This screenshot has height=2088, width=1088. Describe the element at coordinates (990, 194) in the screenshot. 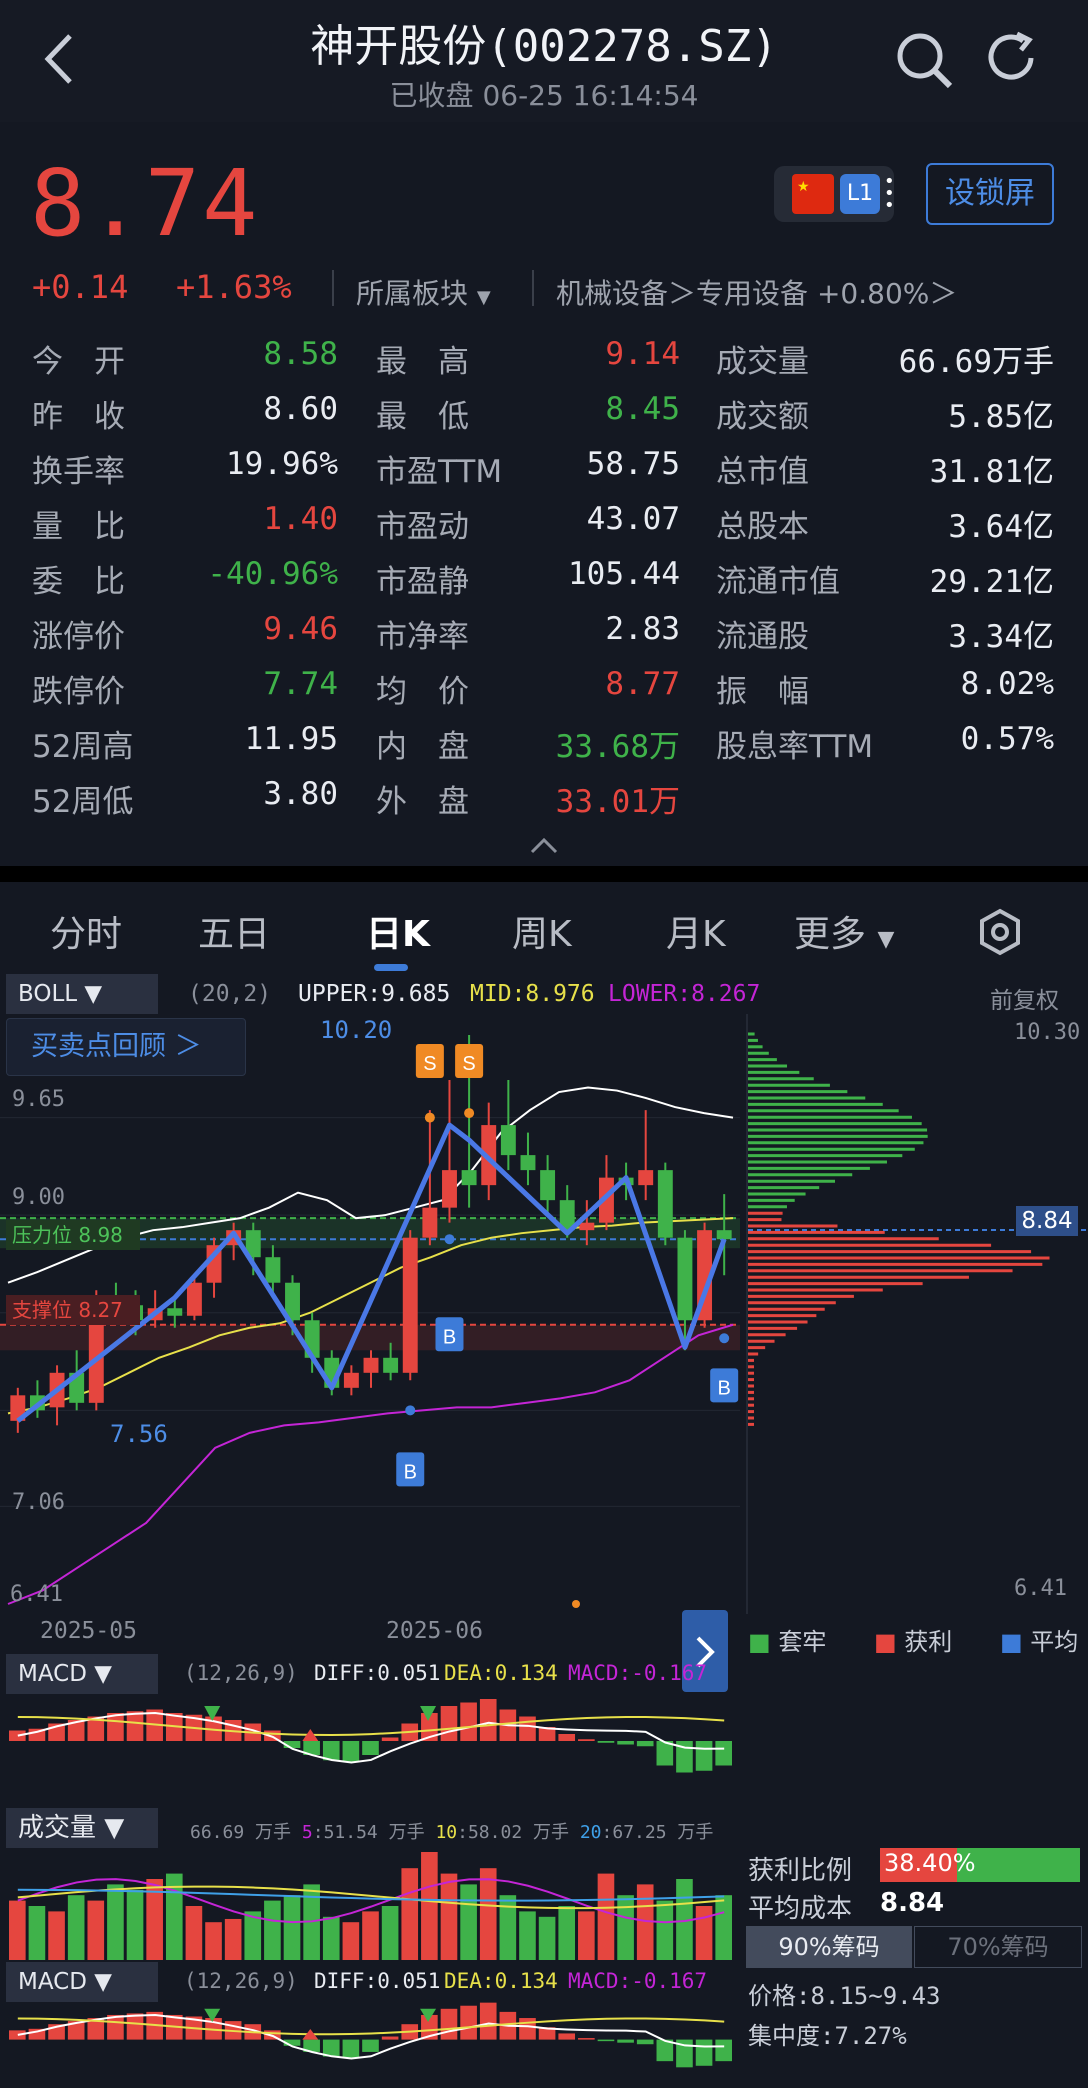

I see `lock-screen-button: 设锁屏` at that location.